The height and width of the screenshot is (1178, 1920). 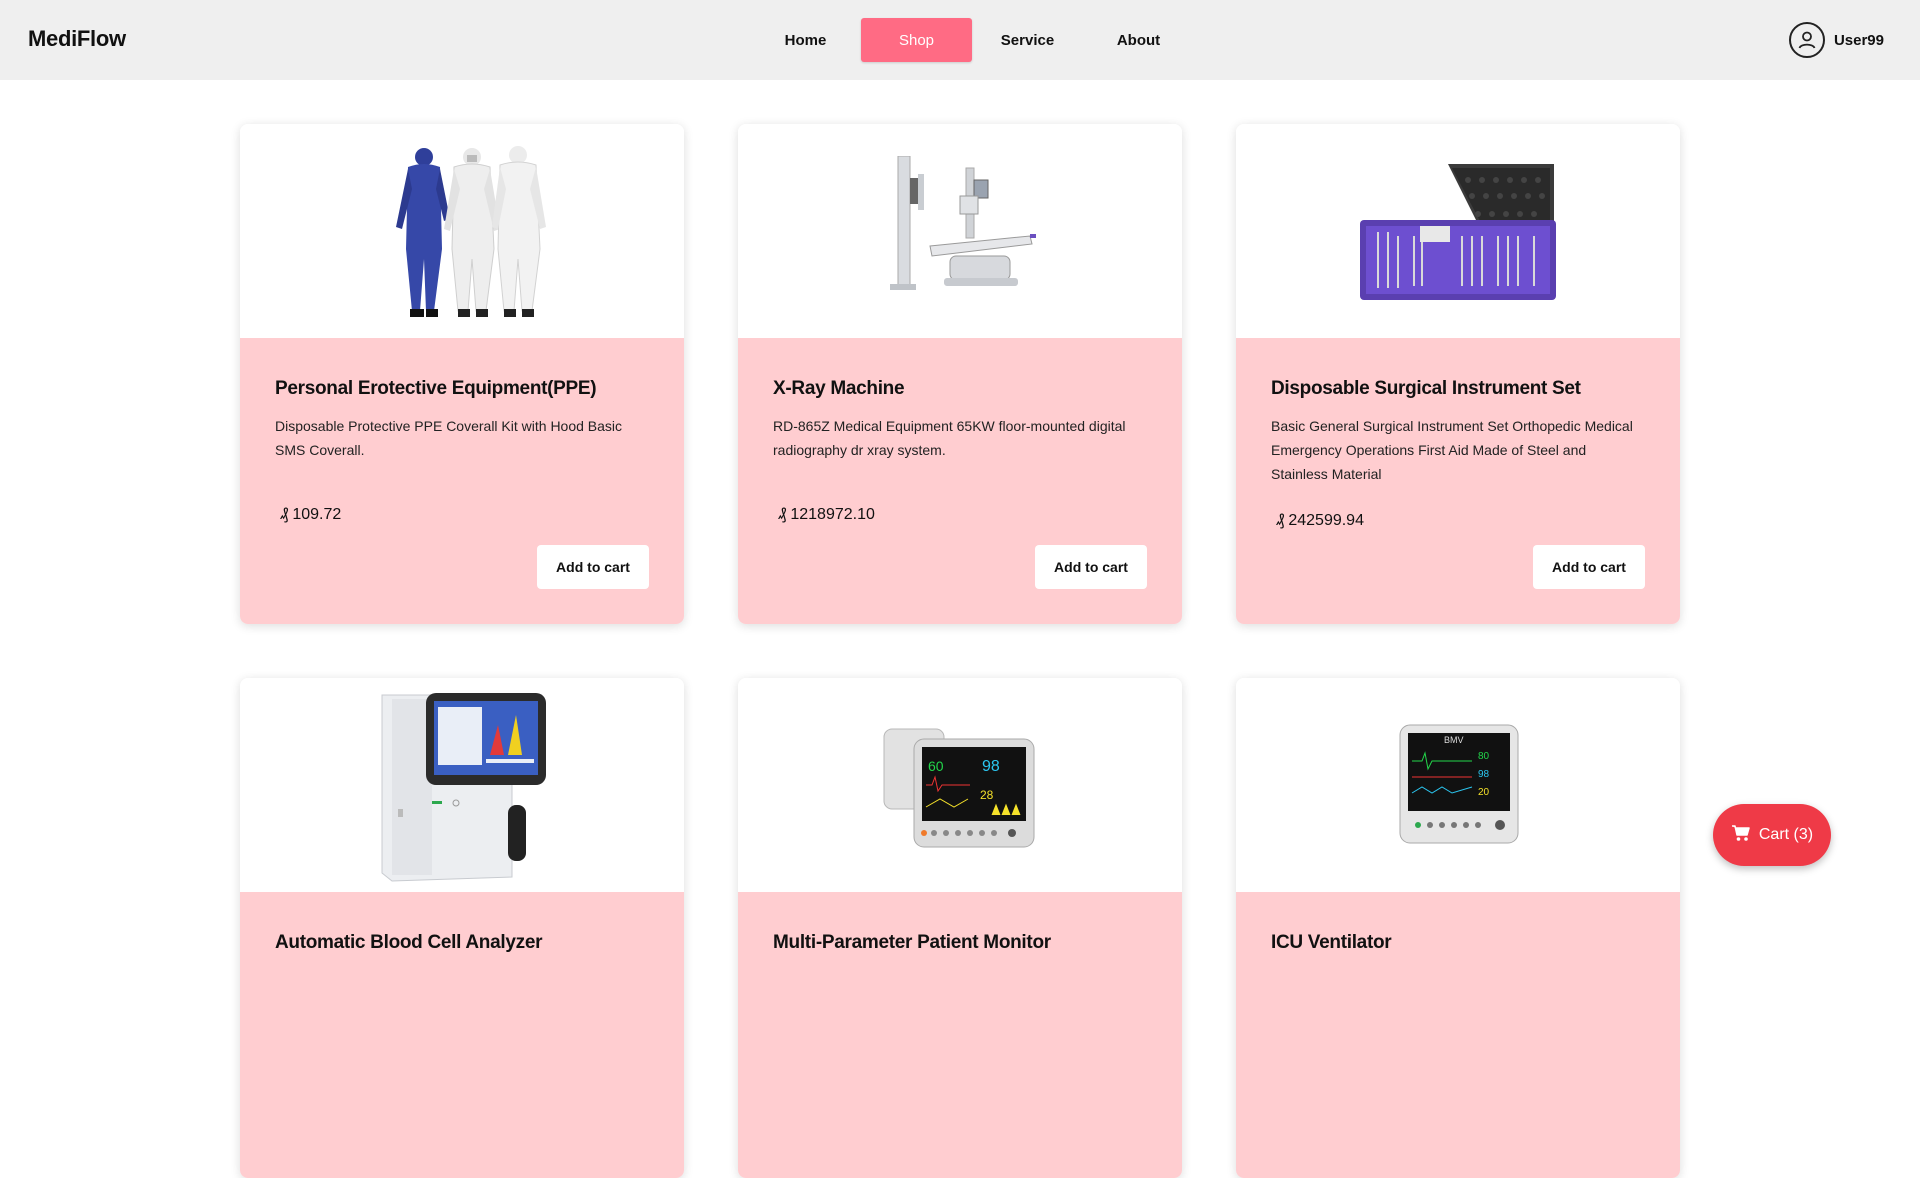 What do you see at coordinates (1458, 1035) in the screenshot?
I see `product-info: ICU Ventilator` at bounding box center [1458, 1035].